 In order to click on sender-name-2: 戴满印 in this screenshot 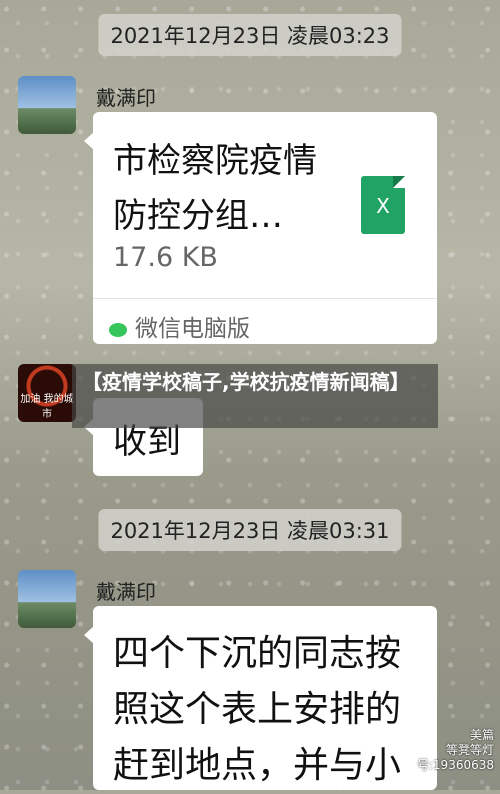, I will do `click(126, 592)`.